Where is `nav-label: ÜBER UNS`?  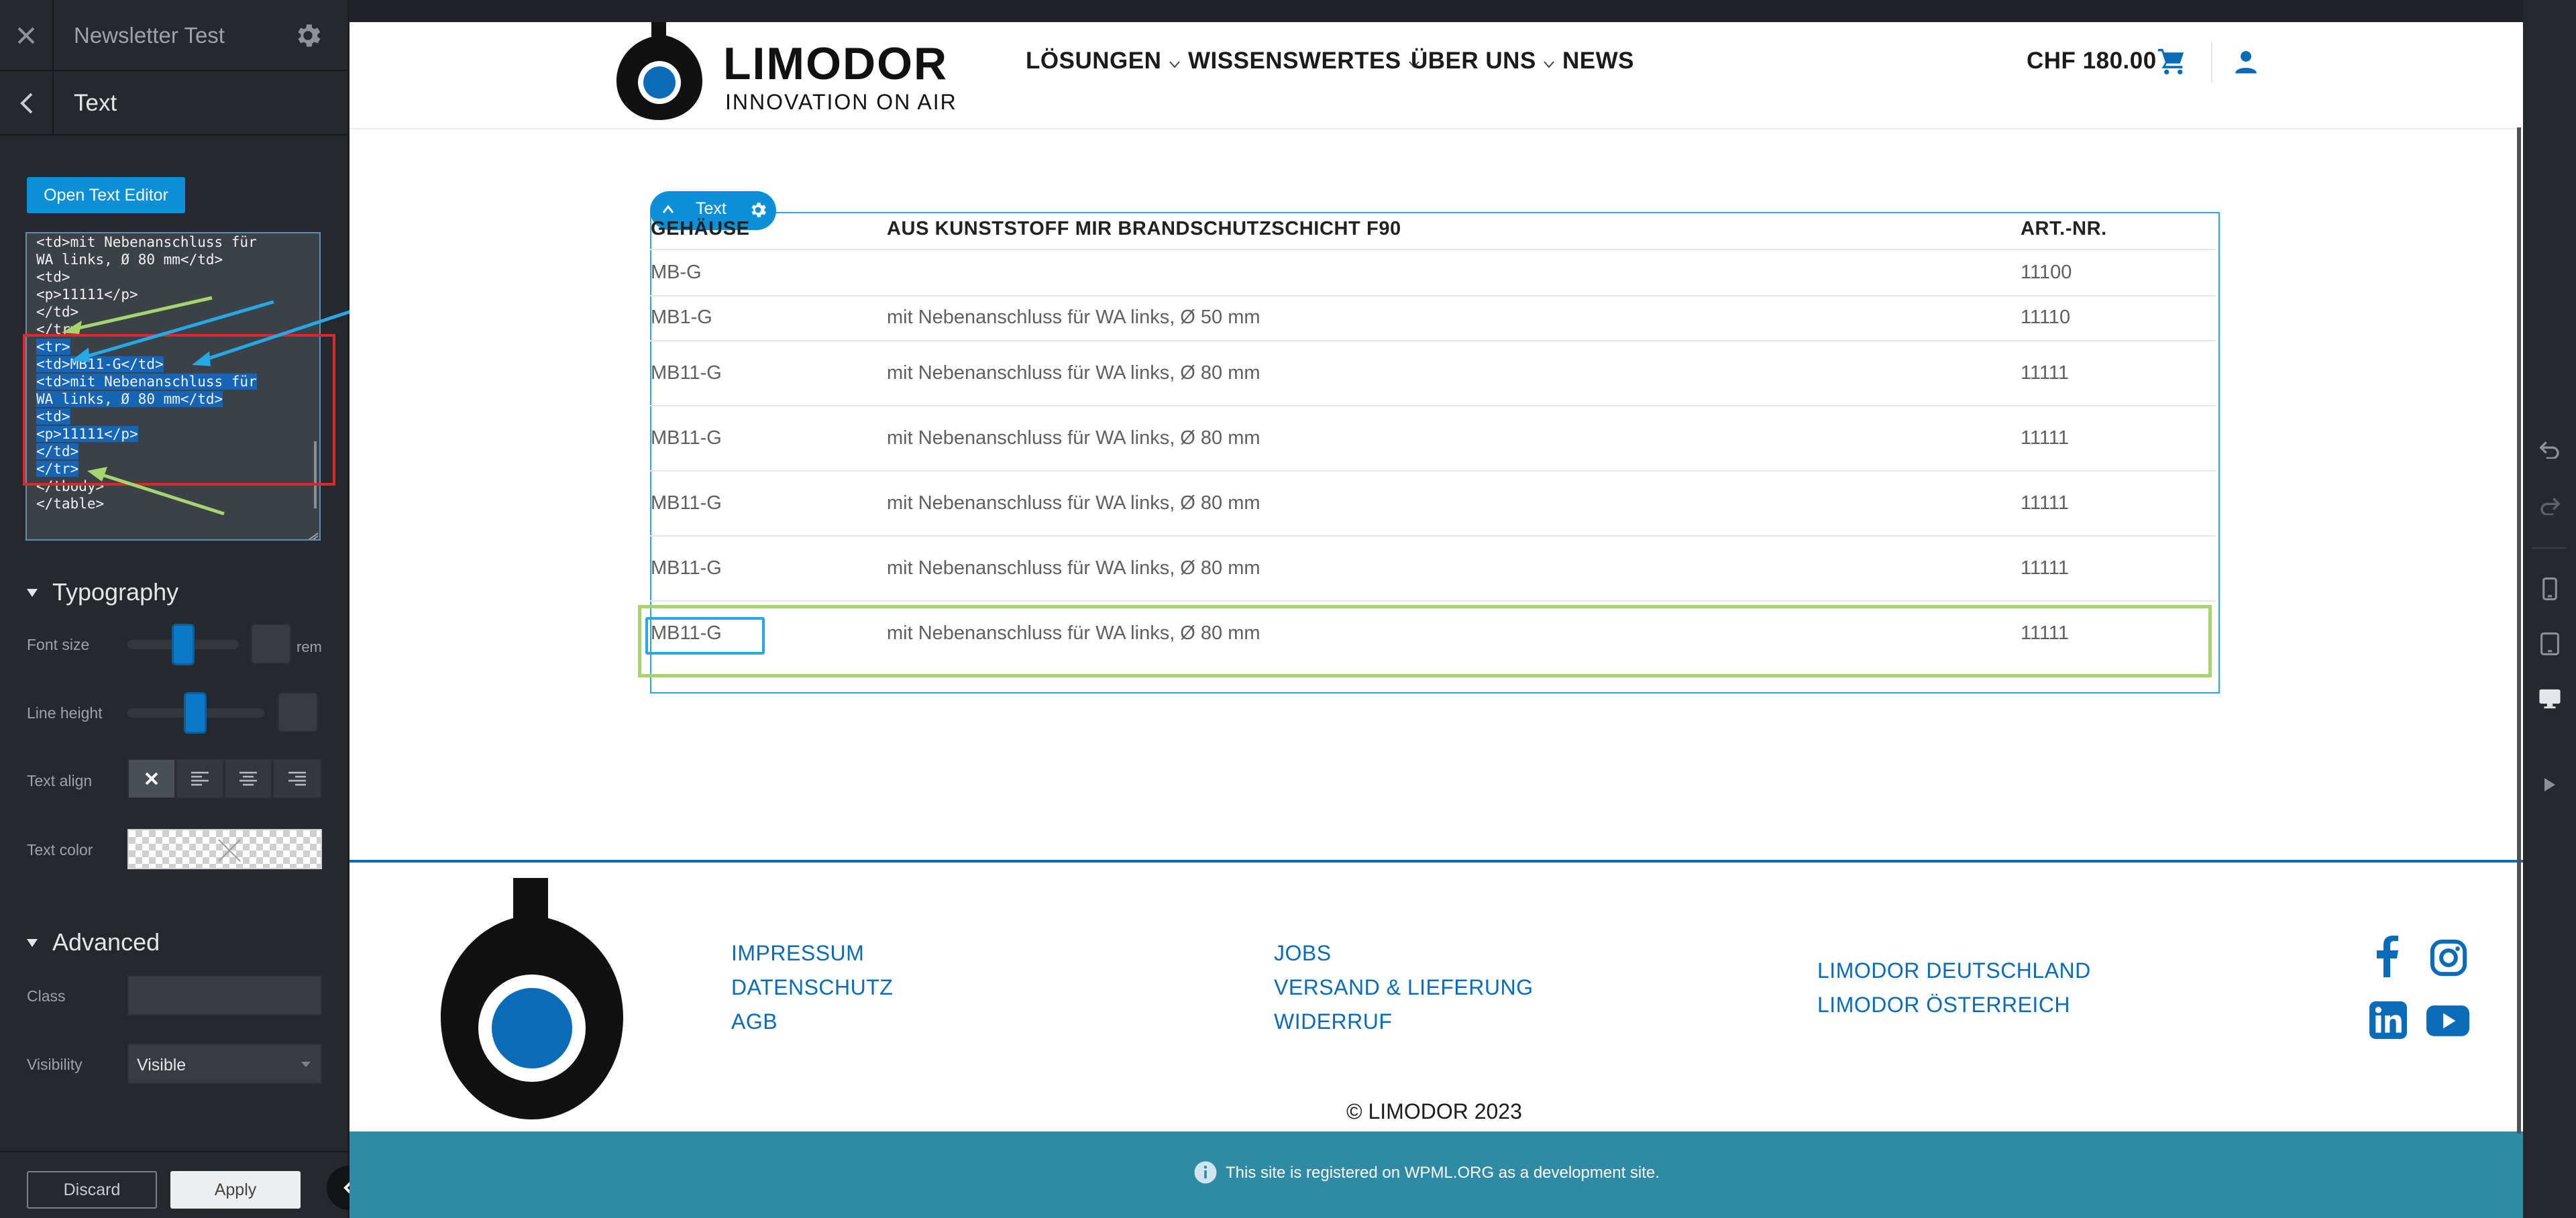 nav-label: ÜBER UNS is located at coordinates (1473, 61).